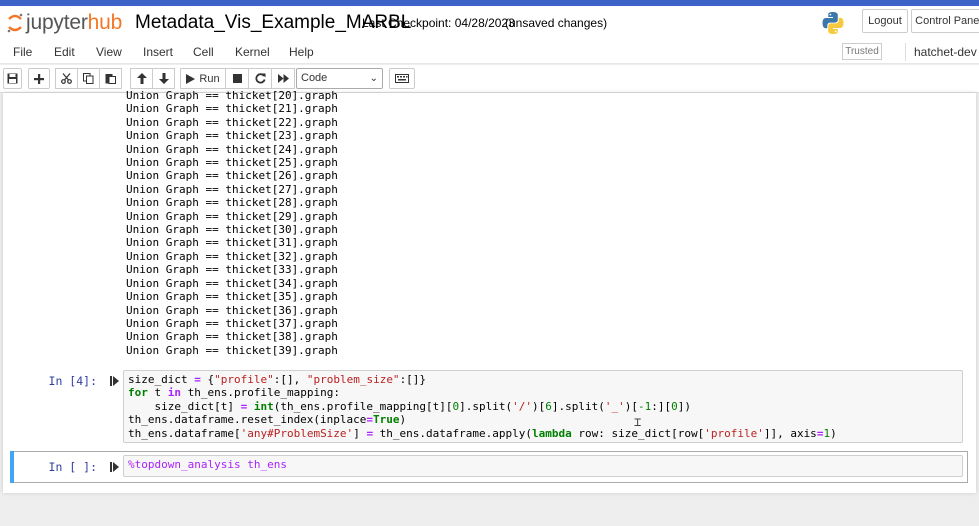 The height and width of the screenshot is (526, 979). I want to click on code-cell-input: %topdown_analysis th_ens, so click(543, 466).